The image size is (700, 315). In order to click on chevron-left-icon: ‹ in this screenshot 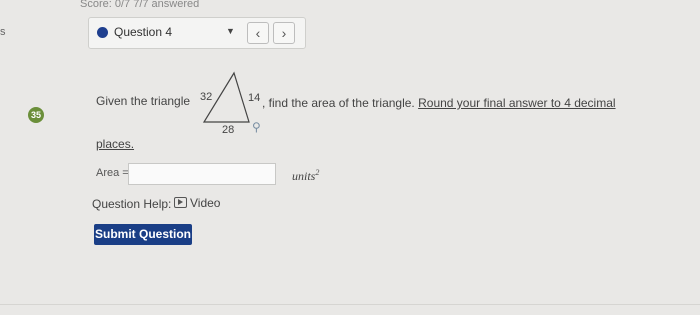, I will do `click(258, 33)`.